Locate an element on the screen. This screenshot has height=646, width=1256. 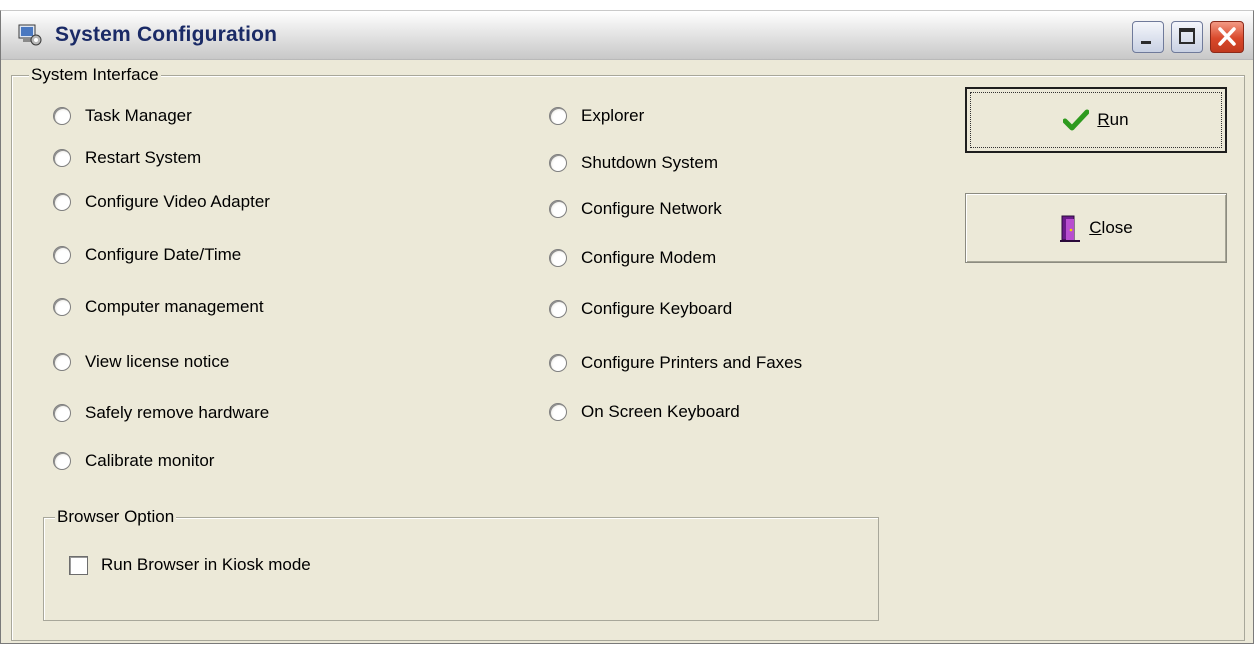
radio-computer-management: Computer management is located at coordinates (158, 307).